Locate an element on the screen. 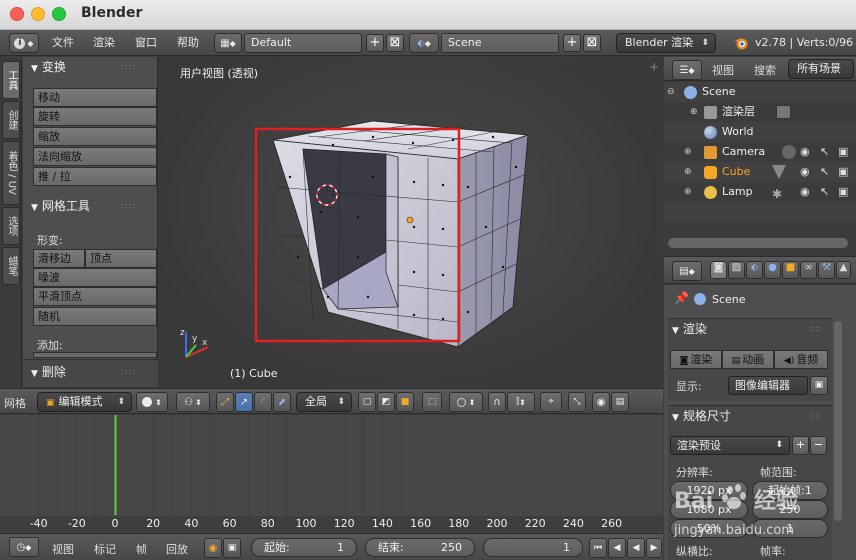 The width and height of the screenshot is (856, 560). outliner-row-world: World is located at coordinates (760, 132).